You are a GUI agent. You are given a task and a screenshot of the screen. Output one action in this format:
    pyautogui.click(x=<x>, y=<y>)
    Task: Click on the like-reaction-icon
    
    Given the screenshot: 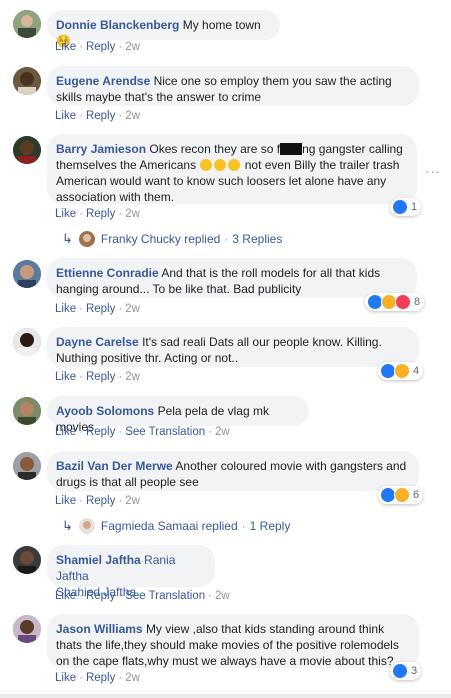 What is the action you would take?
    pyautogui.click(x=400, y=207)
    